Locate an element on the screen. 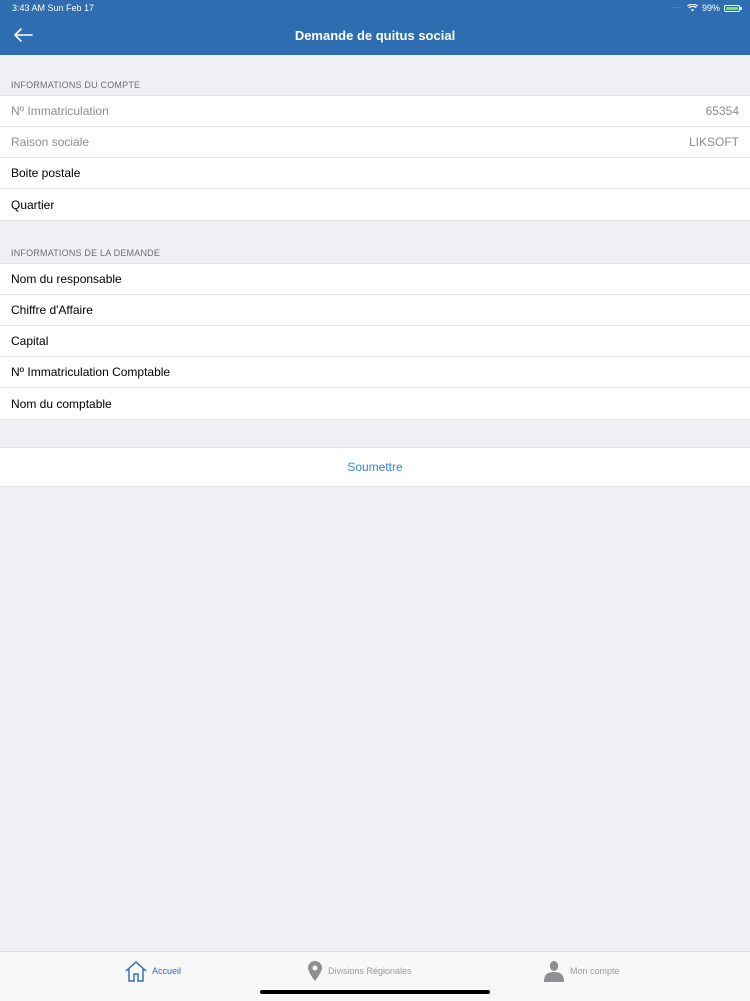 The height and width of the screenshot is (1001, 750). section-header-request: INFORMATIONS DE LA DEMANDE is located at coordinates (86, 253).